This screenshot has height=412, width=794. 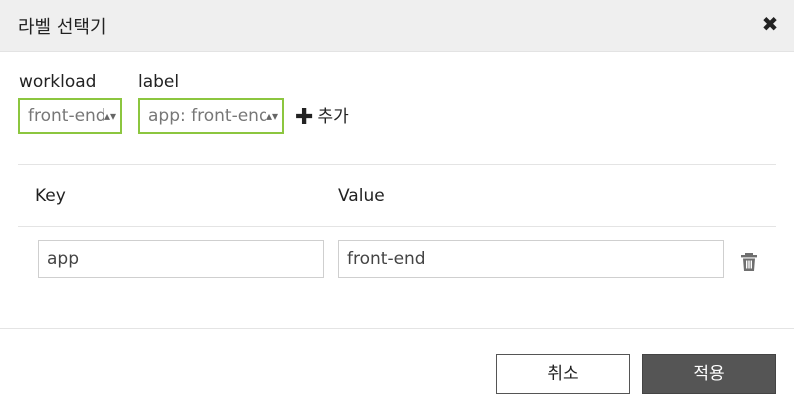 What do you see at coordinates (58, 82) in the screenshot?
I see `workload-field-label: workload` at bounding box center [58, 82].